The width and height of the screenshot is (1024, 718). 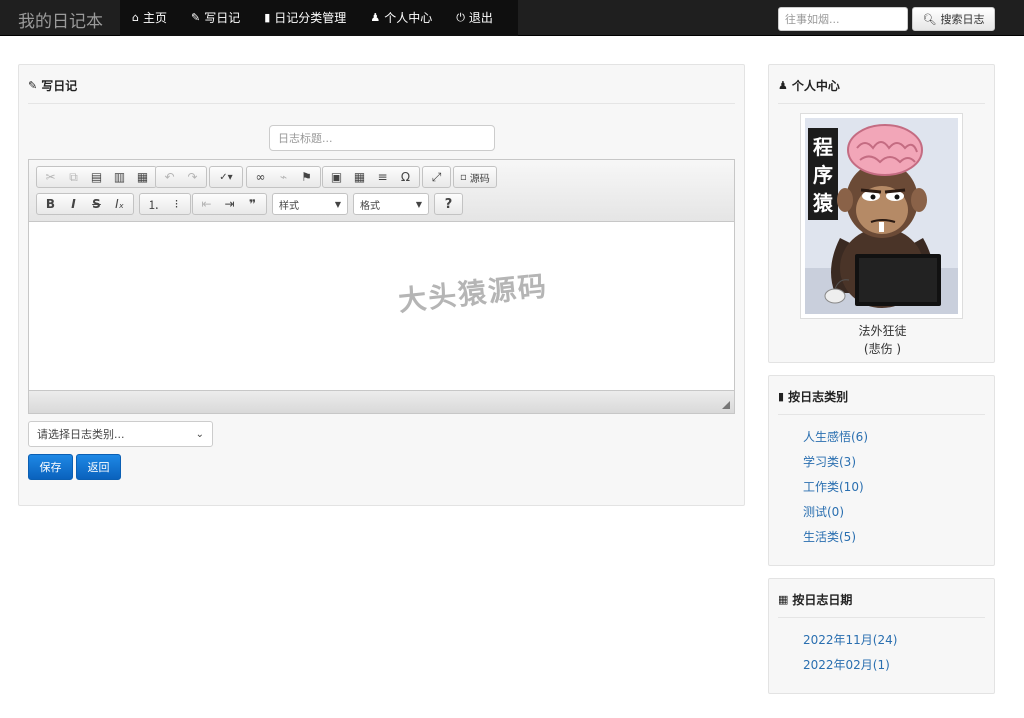 I want to click on indent-icon: ⇥, so click(x=229, y=204).